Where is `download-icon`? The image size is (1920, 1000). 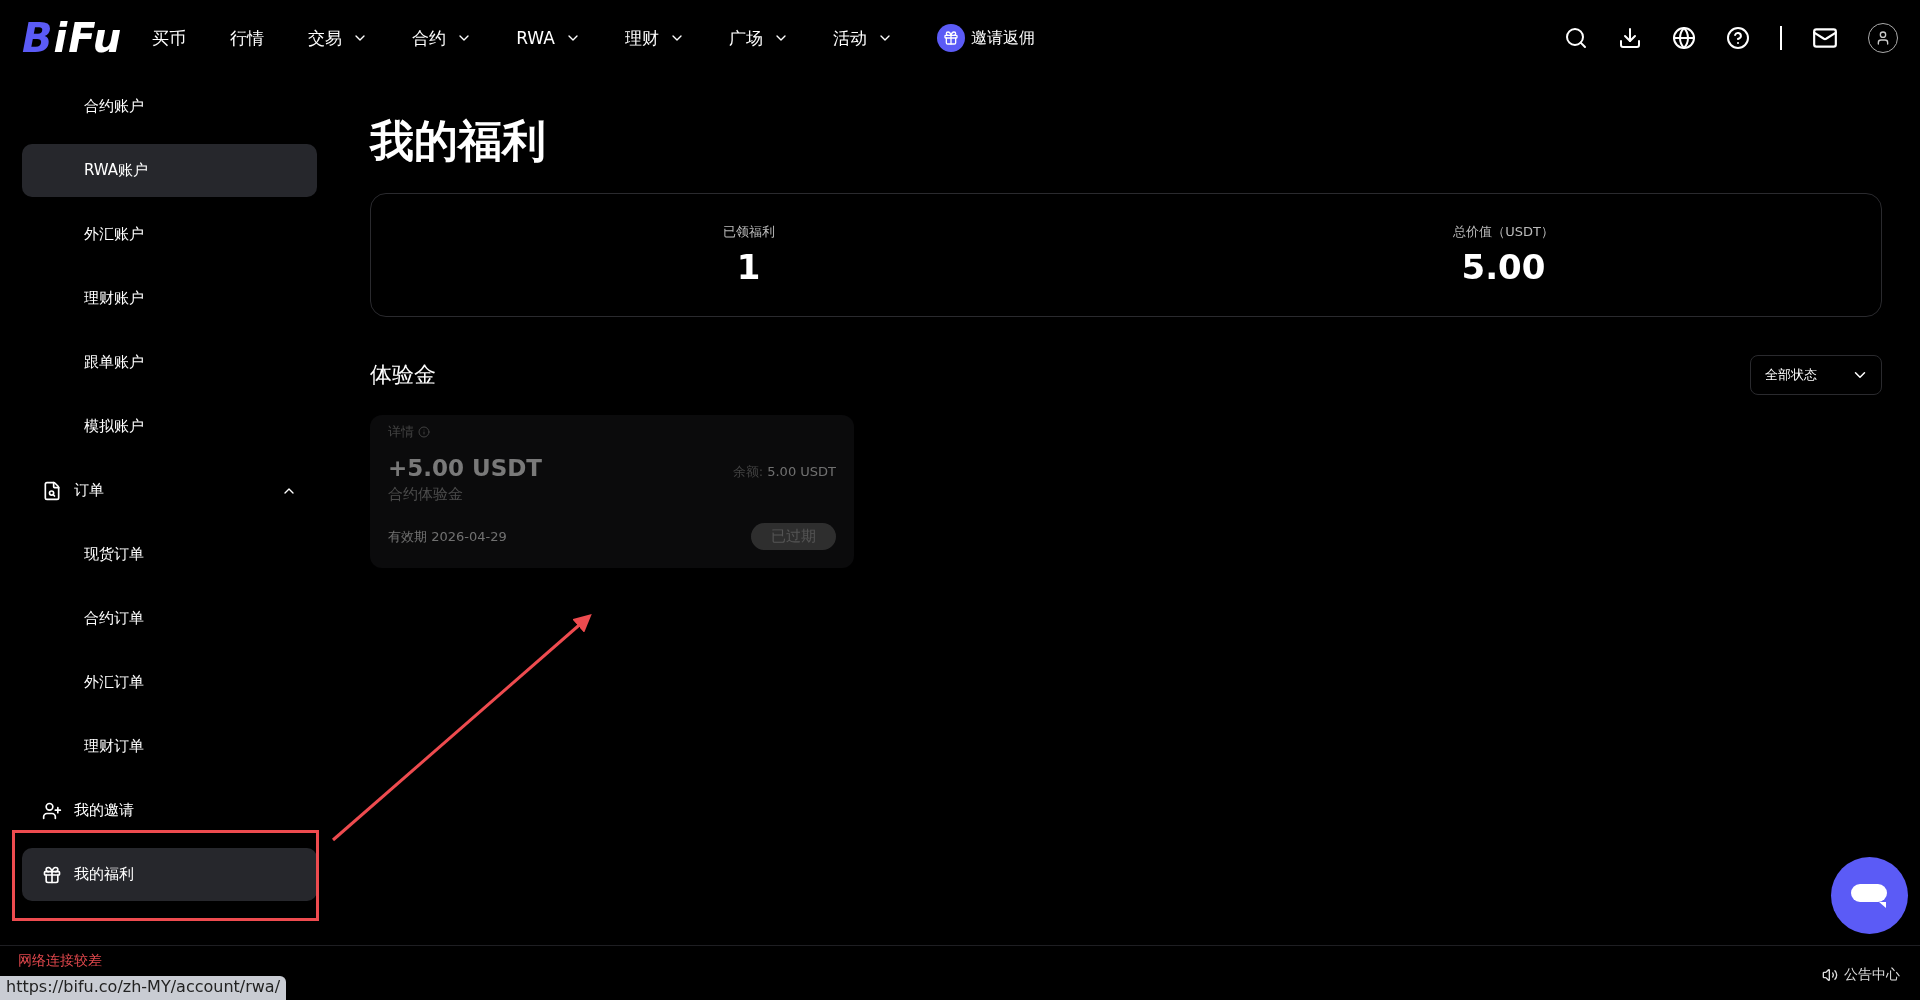 download-icon is located at coordinates (1630, 38).